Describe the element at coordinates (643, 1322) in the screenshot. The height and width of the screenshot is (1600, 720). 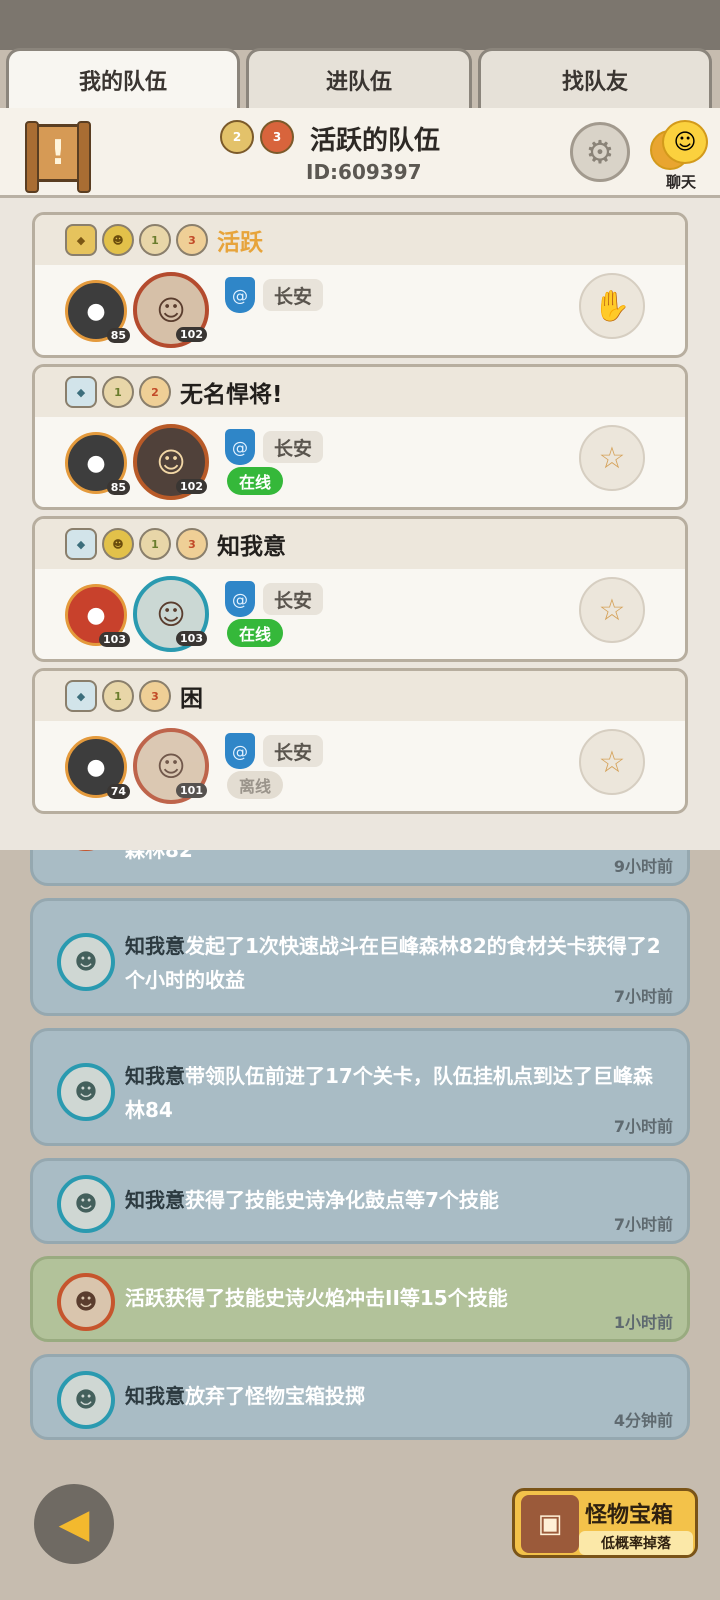
I see `feed-time: 1小时前` at that location.